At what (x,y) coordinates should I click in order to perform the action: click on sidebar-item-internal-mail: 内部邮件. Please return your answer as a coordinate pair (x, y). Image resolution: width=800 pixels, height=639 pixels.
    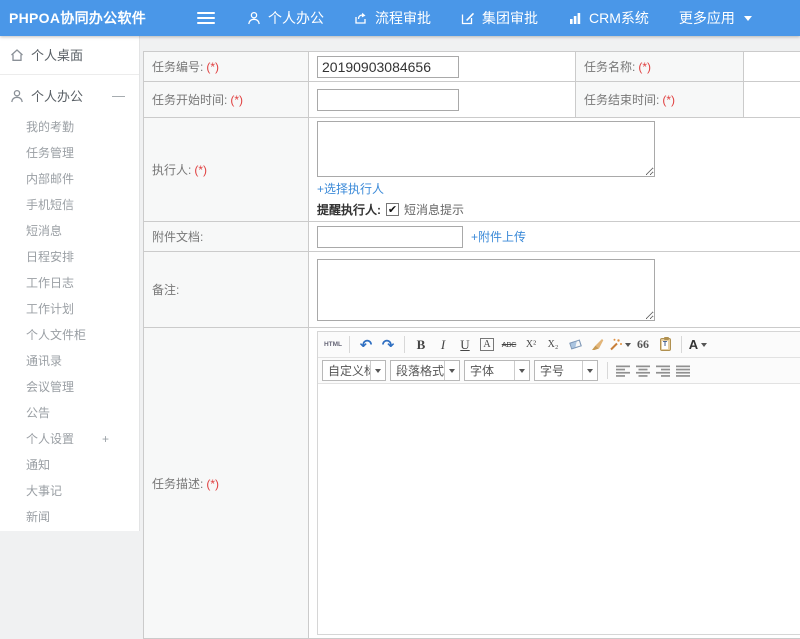
    Looking at the image, I should click on (69, 179).